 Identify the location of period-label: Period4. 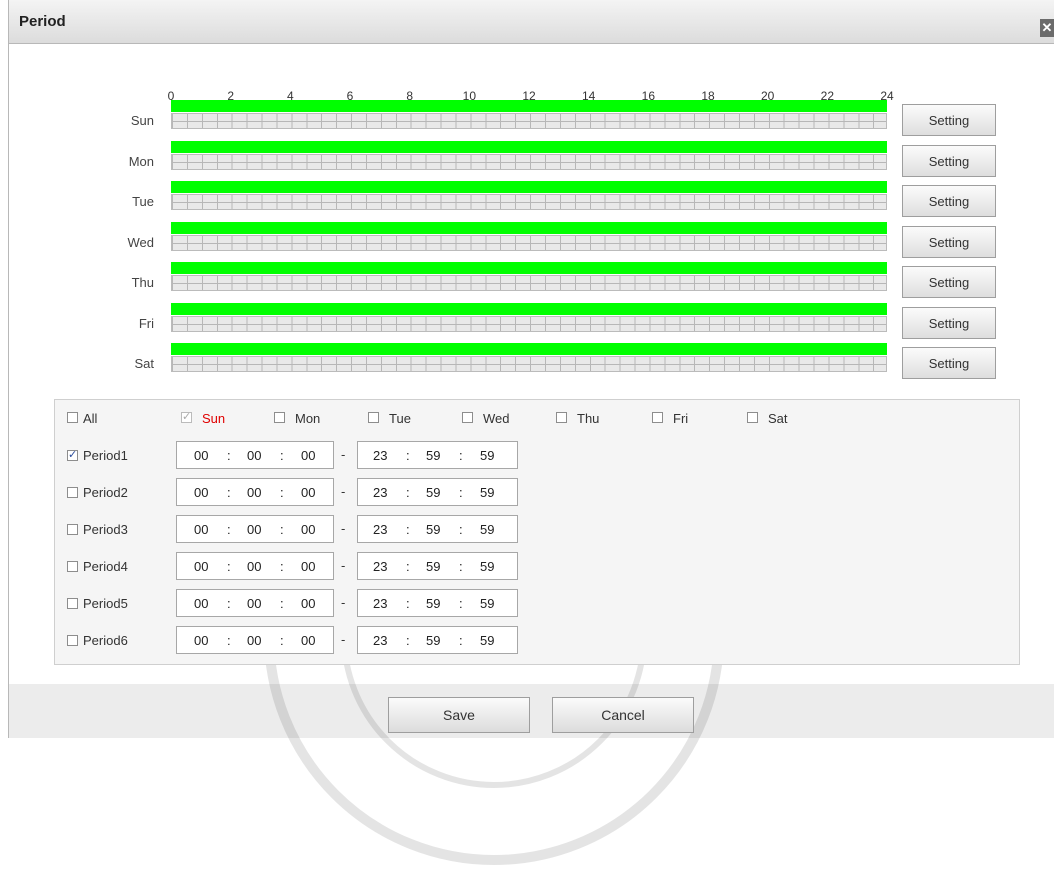
(105, 566).